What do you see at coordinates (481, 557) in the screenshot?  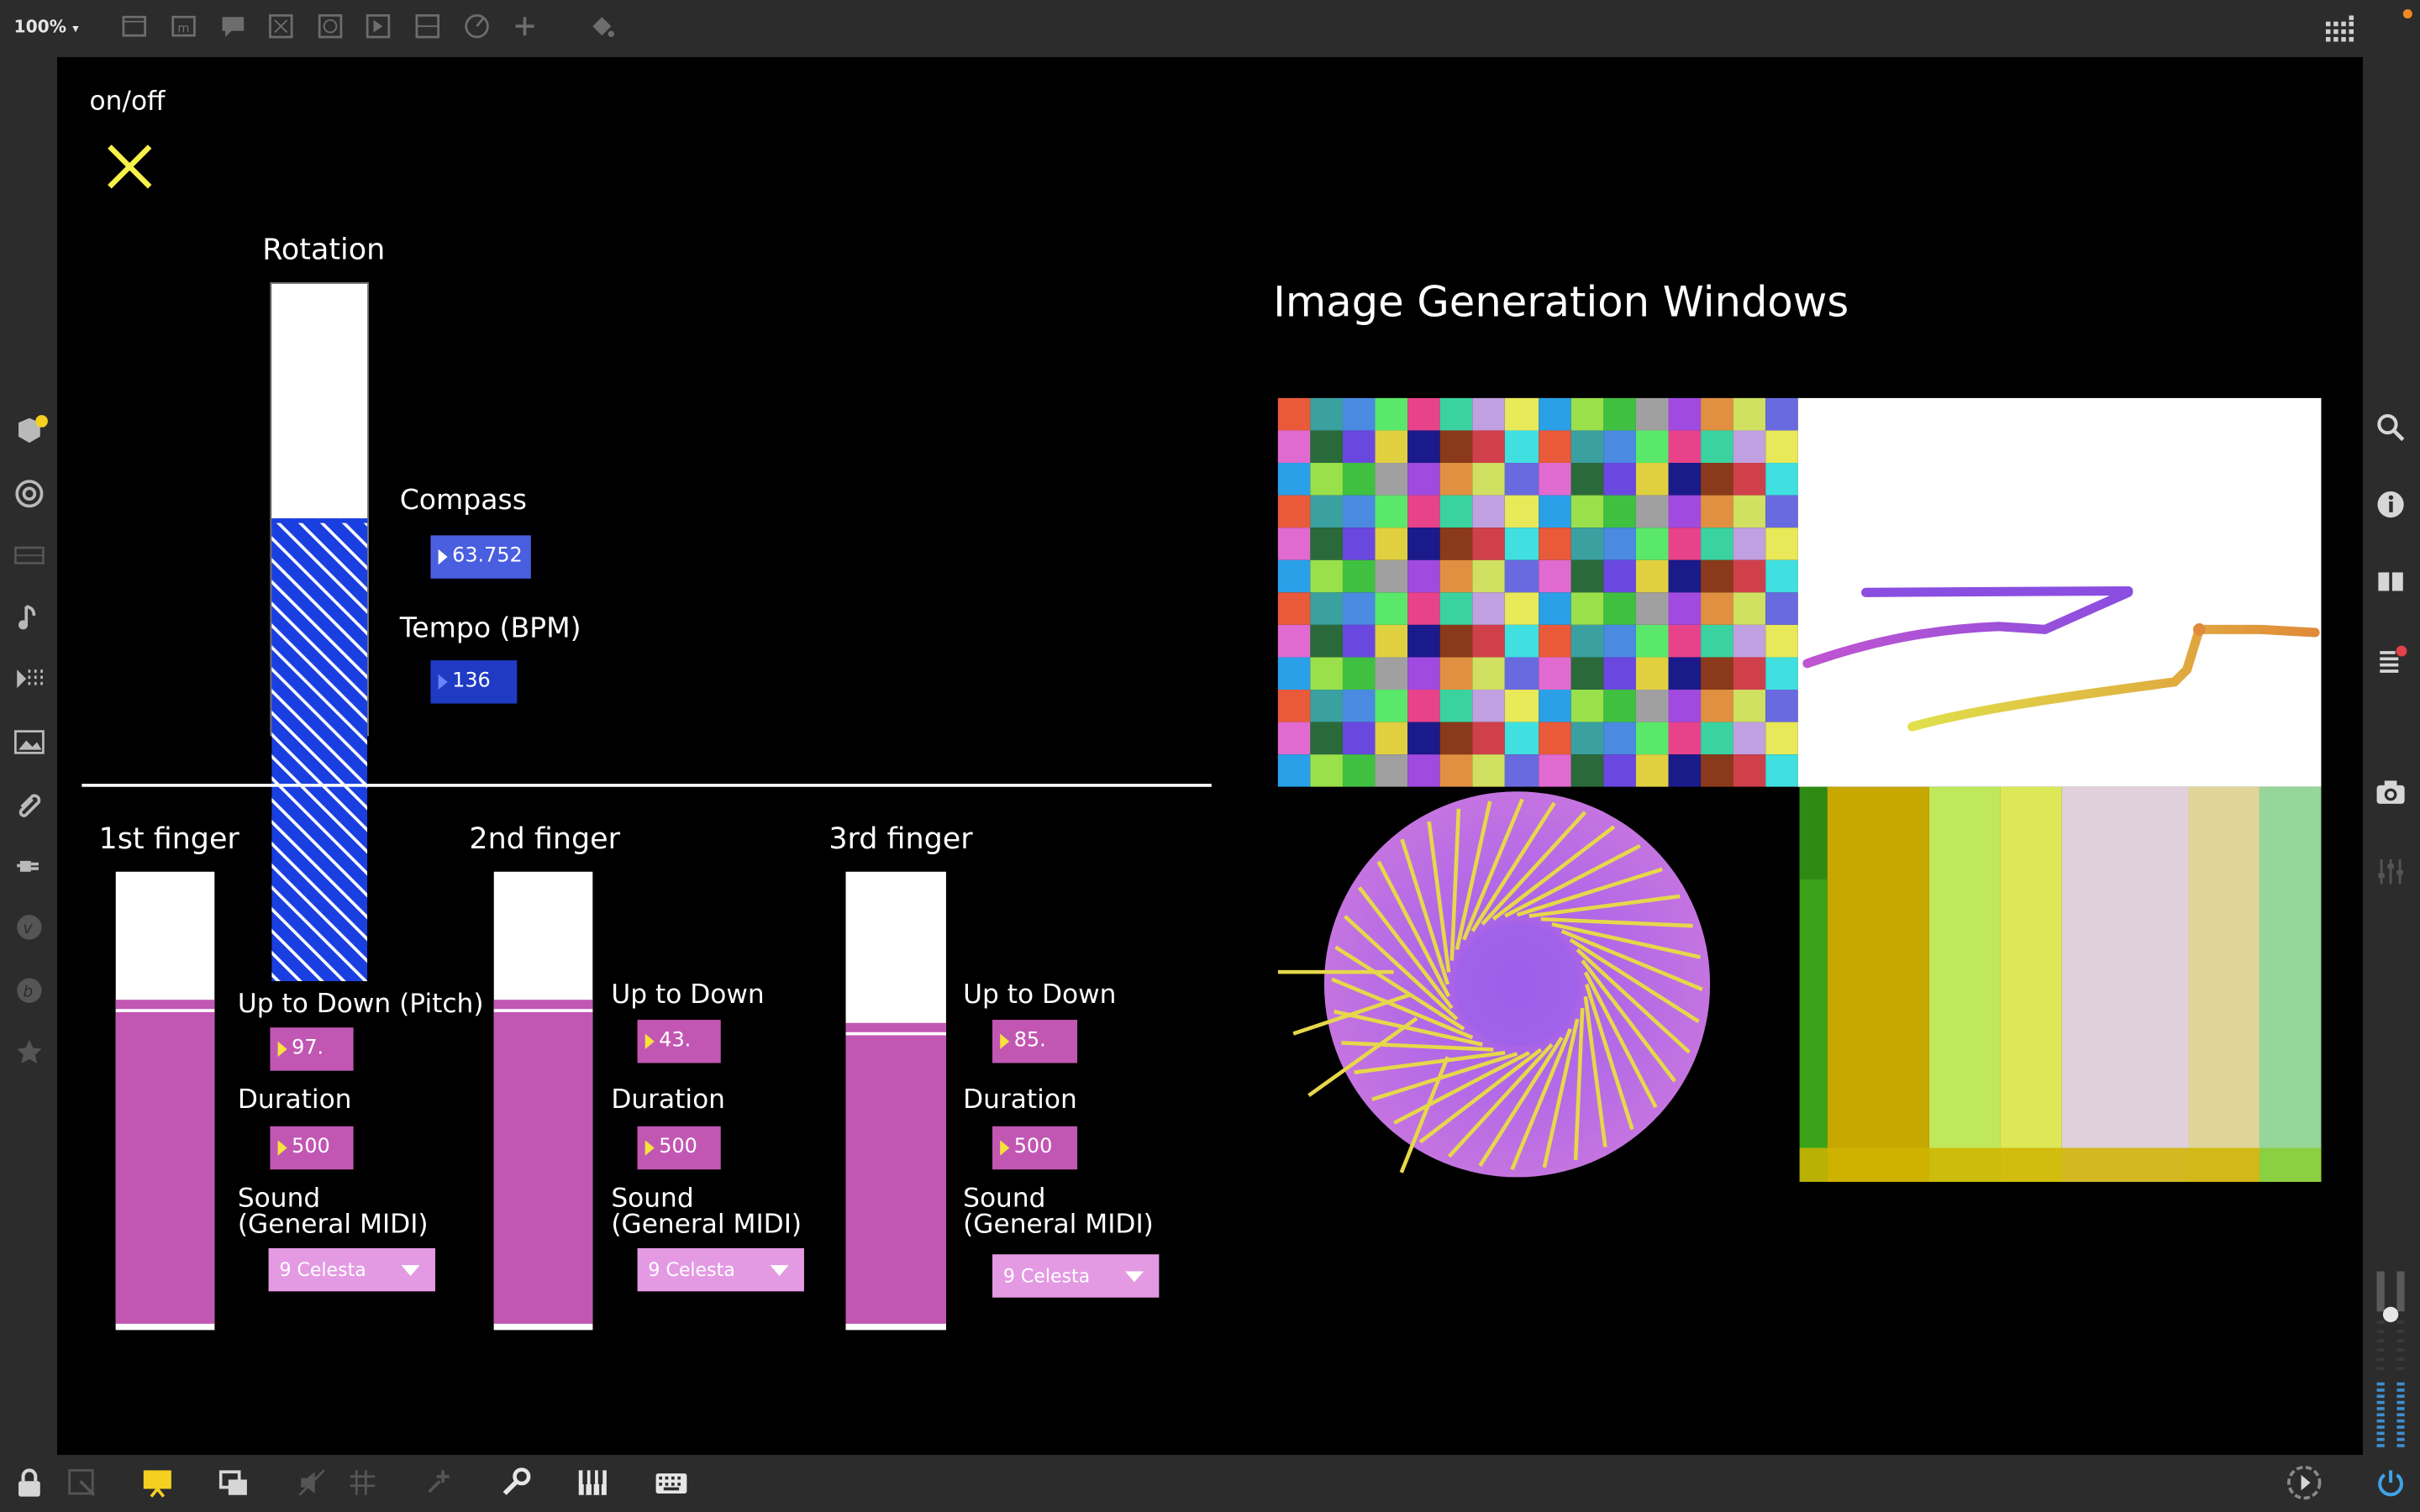 I see `compass-number-box: 63.752` at bounding box center [481, 557].